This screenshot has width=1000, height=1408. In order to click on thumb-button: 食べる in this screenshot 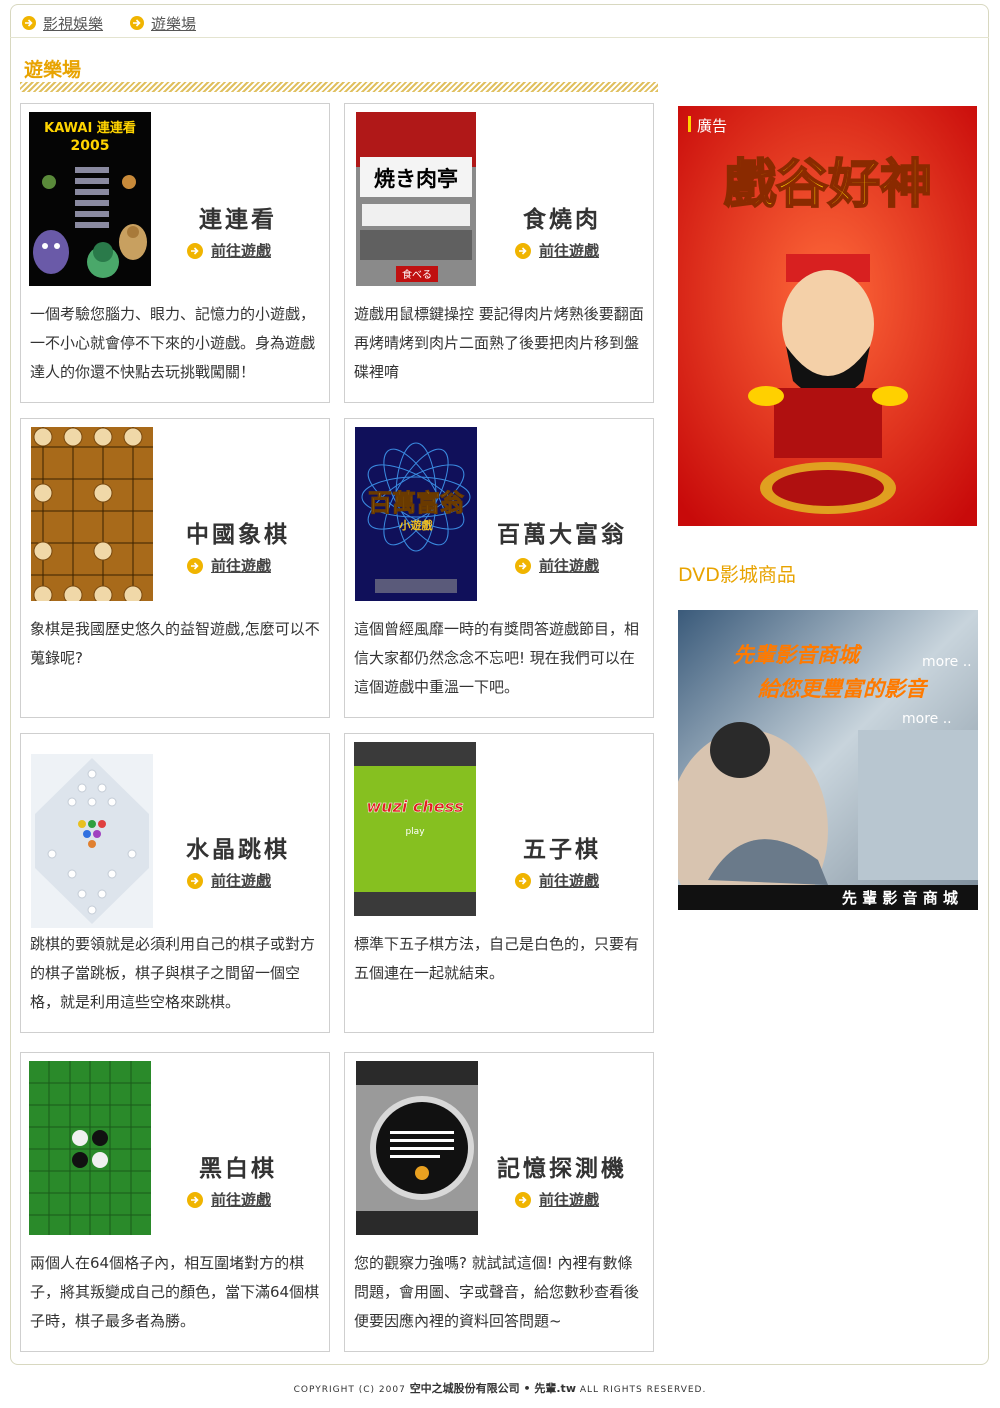, I will do `click(417, 274)`.